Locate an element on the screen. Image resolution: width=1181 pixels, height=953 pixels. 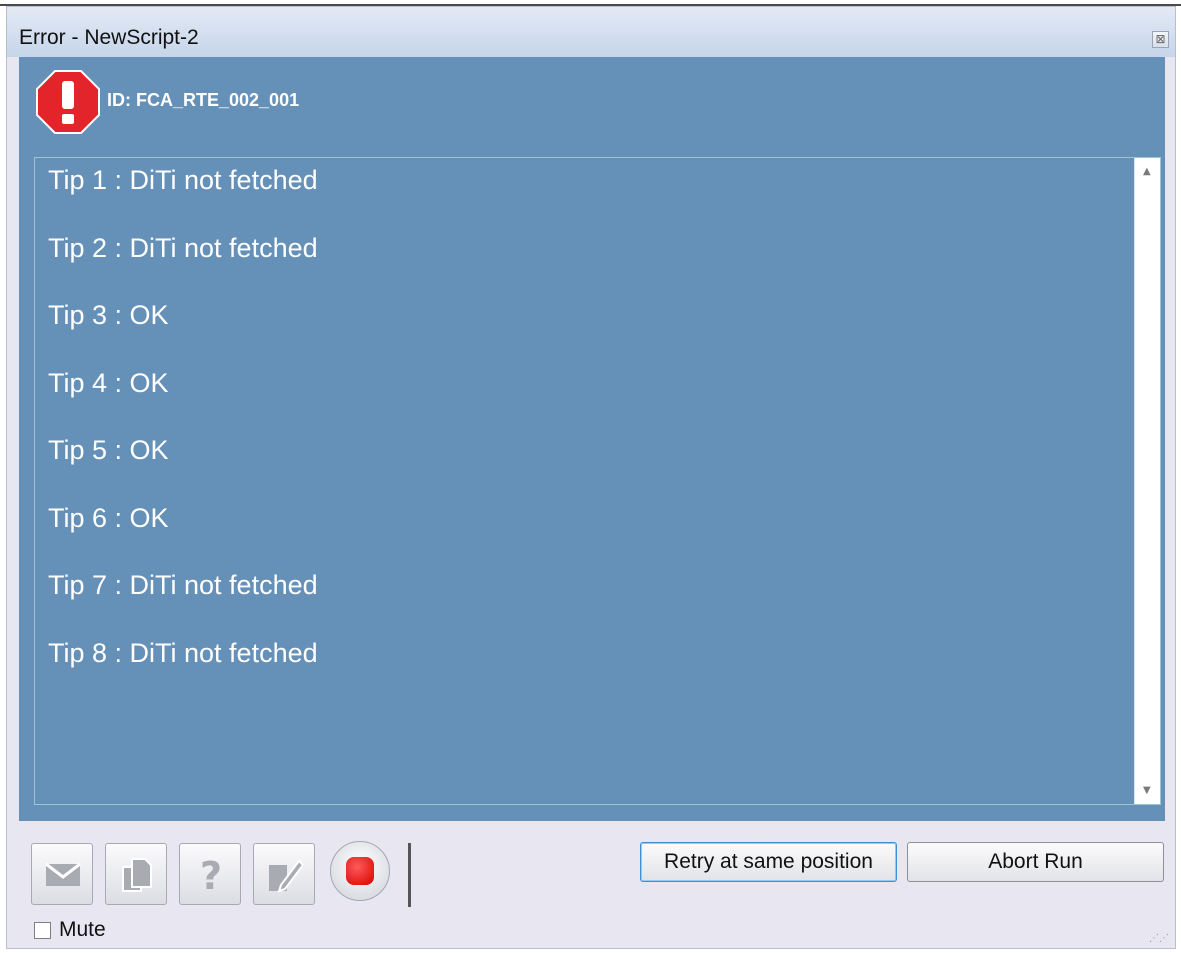
vertical-scrollbar: ▲ ▼ is located at coordinates (1147, 481).